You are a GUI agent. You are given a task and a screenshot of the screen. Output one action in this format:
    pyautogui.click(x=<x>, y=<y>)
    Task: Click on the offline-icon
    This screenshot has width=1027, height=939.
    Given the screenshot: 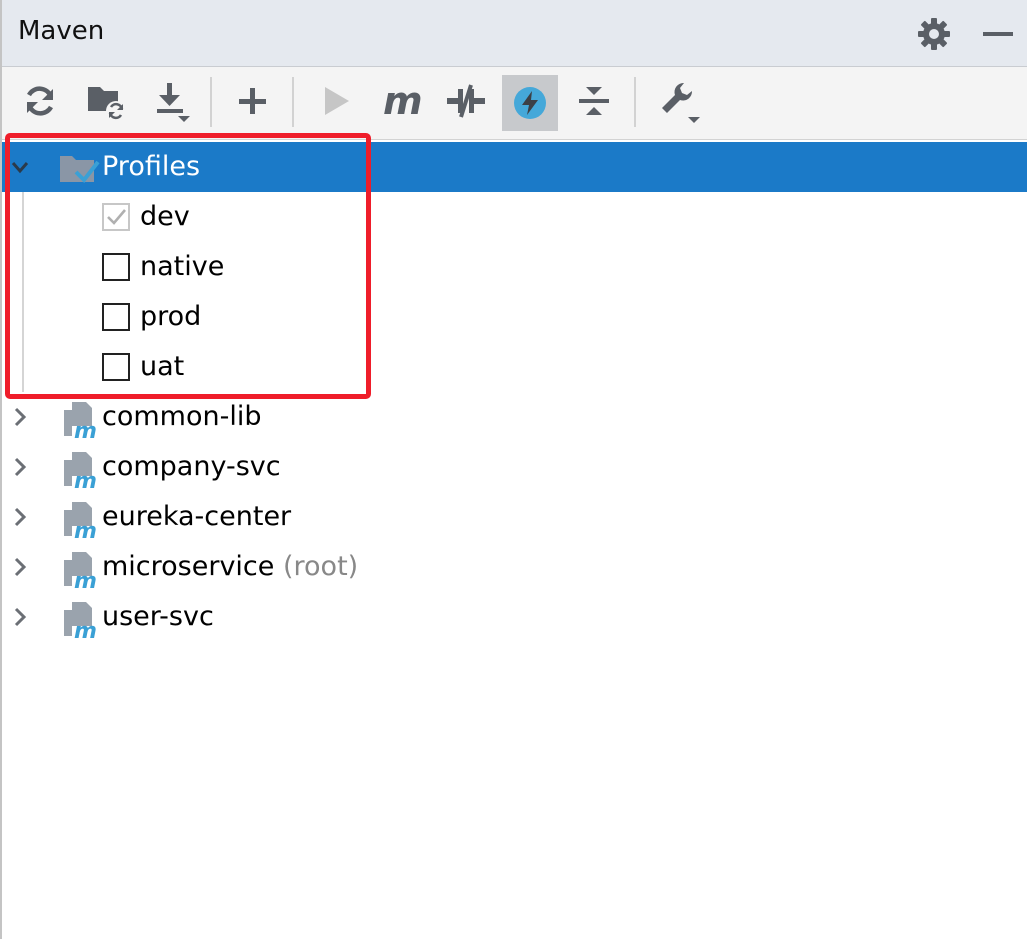 What is the action you would take?
    pyautogui.click(x=466, y=101)
    